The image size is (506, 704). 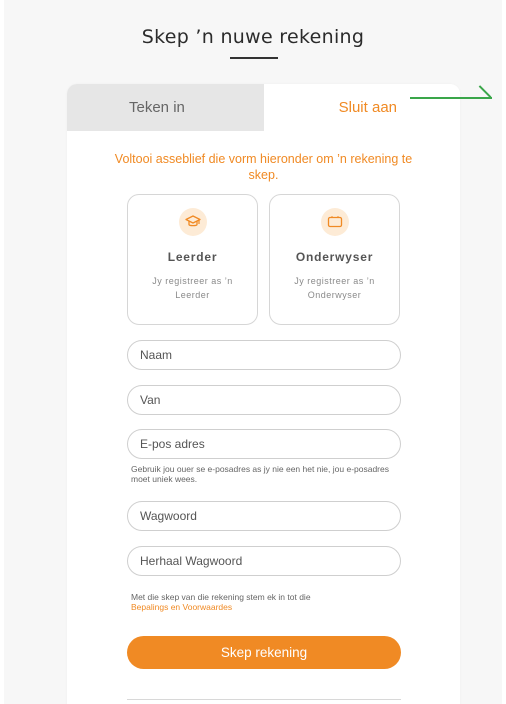 What do you see at coordinates (362, 107) in the screenshot?
I see `tab-sign-up: Sluit aan` at bounding box center [362, 107].